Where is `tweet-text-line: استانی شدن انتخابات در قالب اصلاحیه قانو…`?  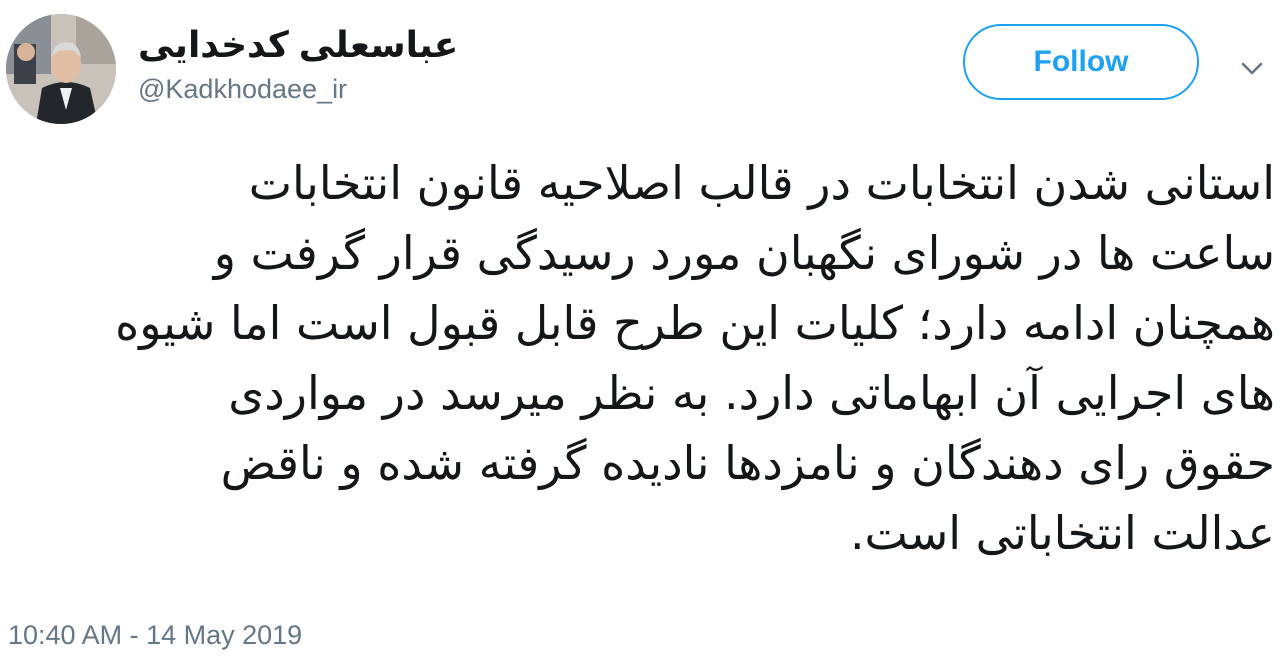 tweet-text-line: استانی شدن انتخابات در قالب اصلاحیه قانو… is located at coordinates (761, 183).